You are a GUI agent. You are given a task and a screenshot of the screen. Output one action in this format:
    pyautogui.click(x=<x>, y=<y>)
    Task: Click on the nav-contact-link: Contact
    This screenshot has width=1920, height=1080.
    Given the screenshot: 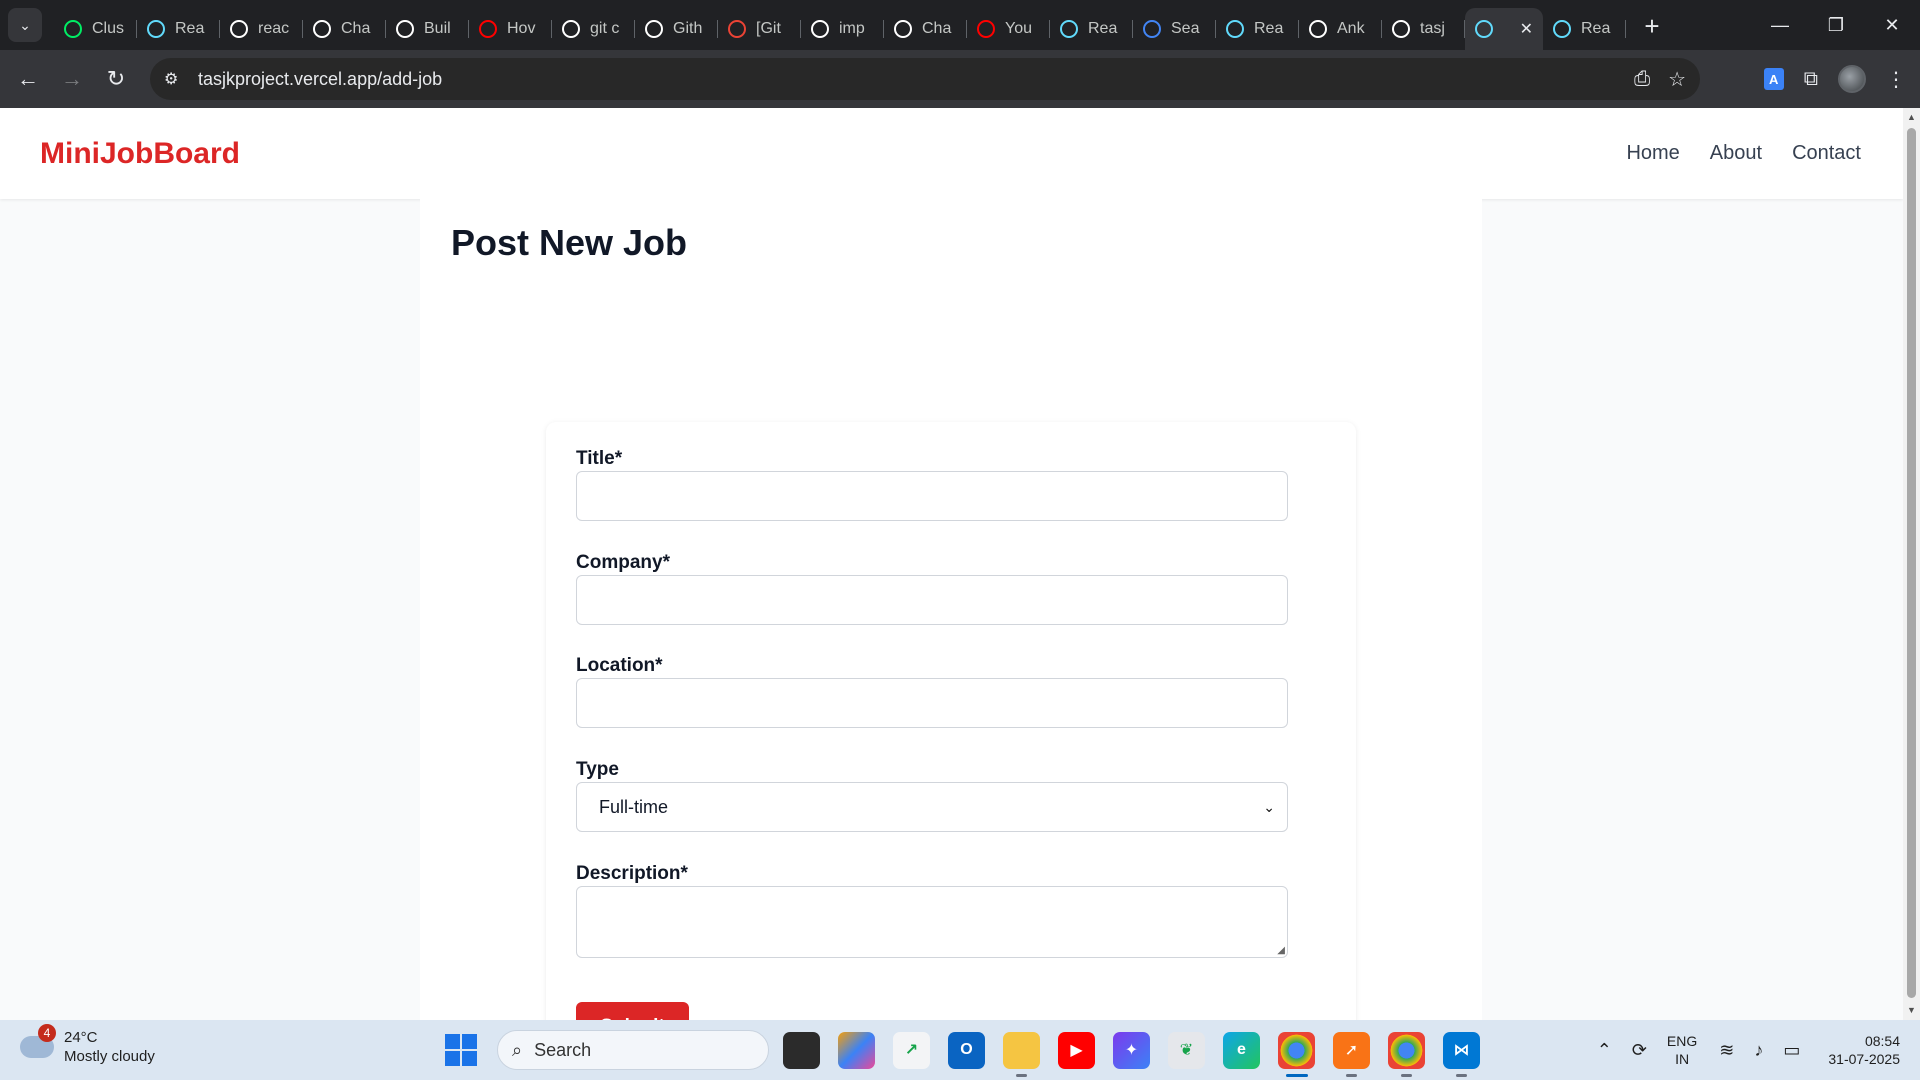 What is the action you would take?
    pyautogui.click(x=1826, y=153)
    